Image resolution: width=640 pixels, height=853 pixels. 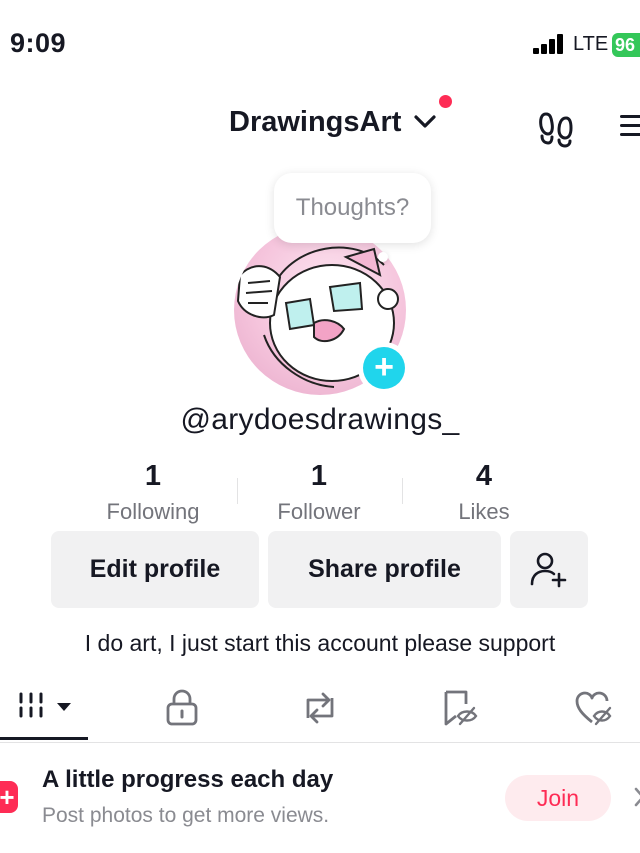 I want to click on clock: 9:09, so click(x=38, y=43).